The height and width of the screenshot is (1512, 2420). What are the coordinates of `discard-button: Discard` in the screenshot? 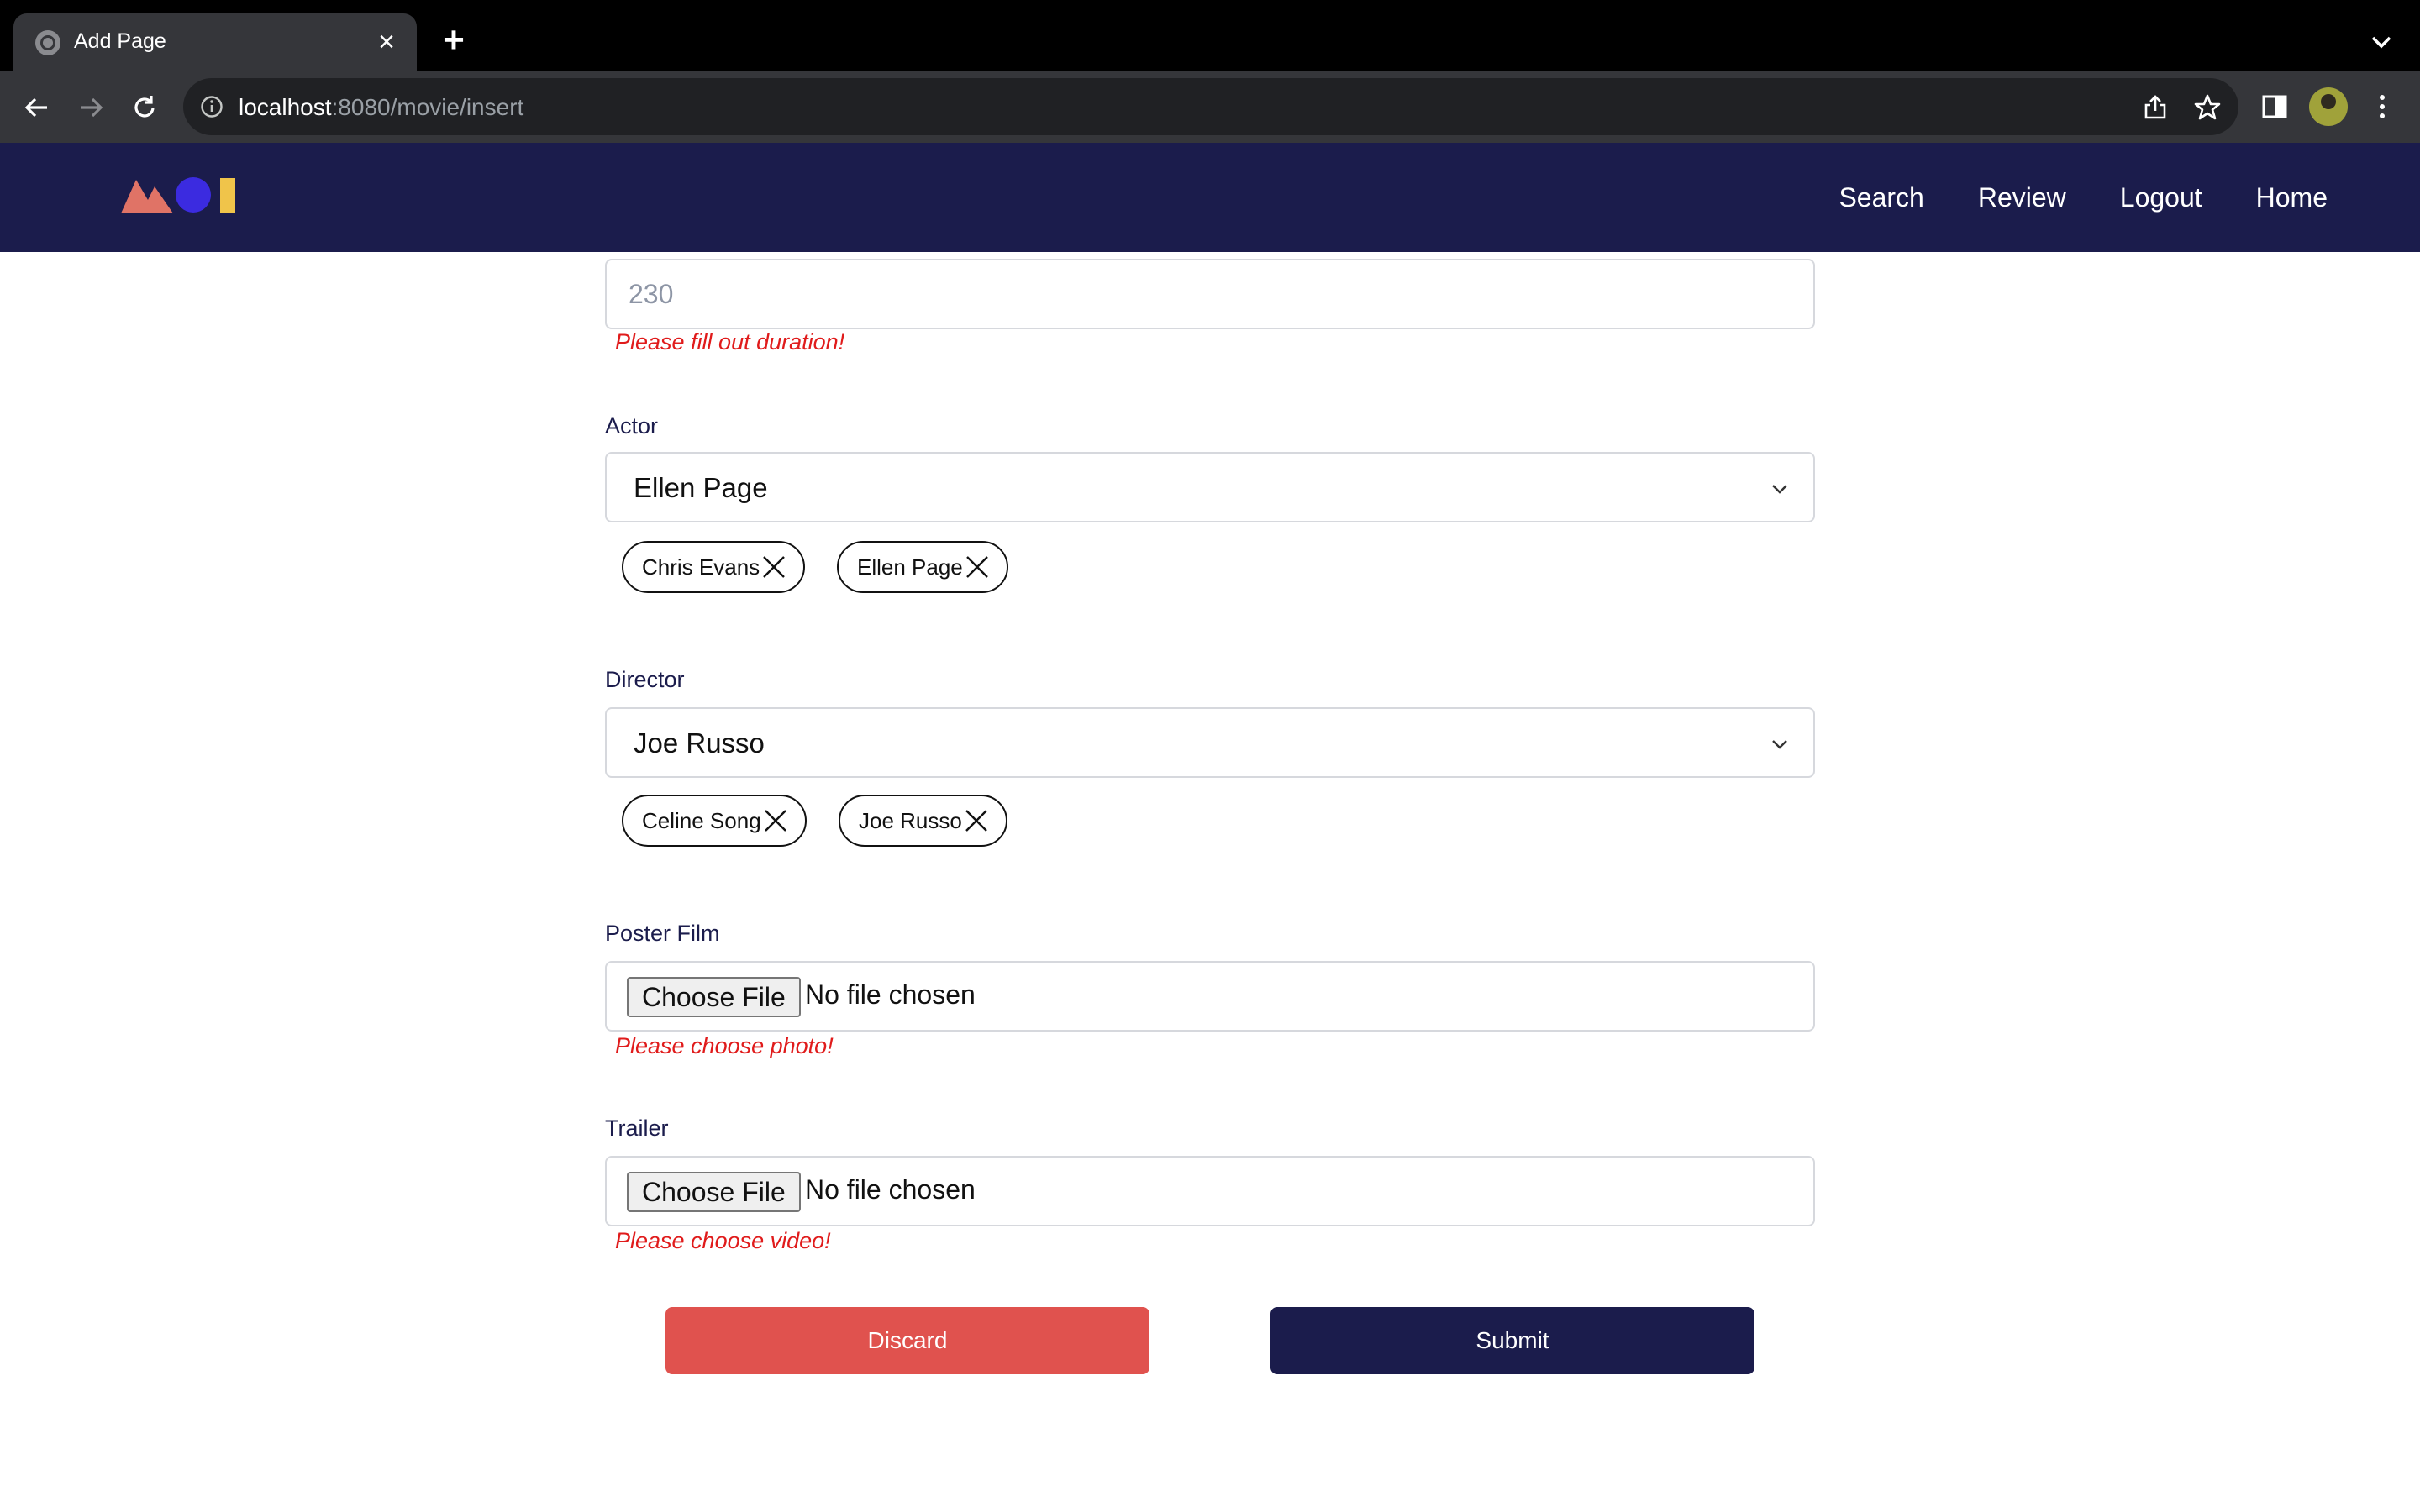 It's located at (908, 1340).